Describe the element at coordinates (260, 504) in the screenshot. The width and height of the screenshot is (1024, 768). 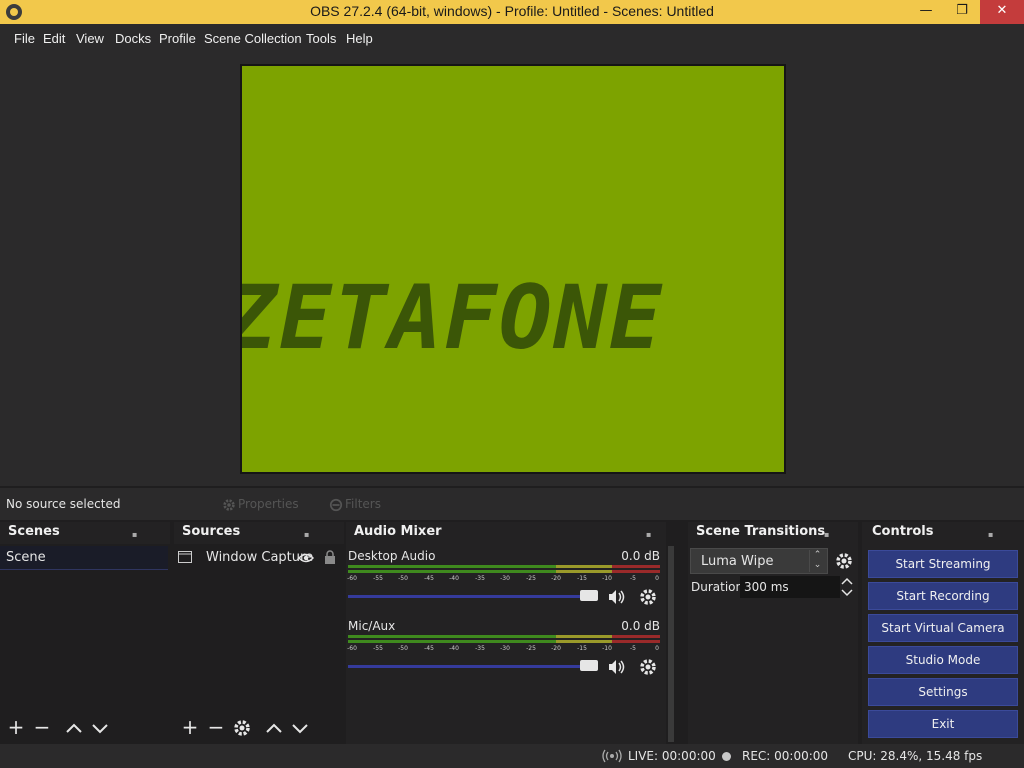
I see `properties-button: Properties` at that location.